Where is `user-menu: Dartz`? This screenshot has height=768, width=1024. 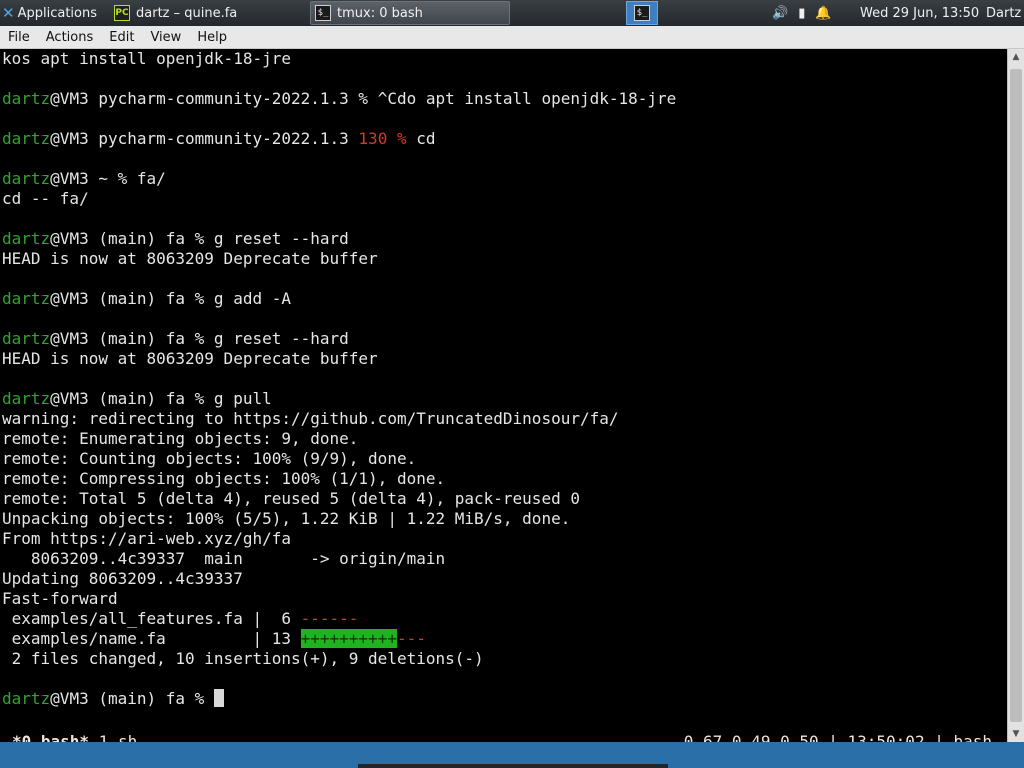 user-menu: Dartz is located at coordinates (1005, 13).